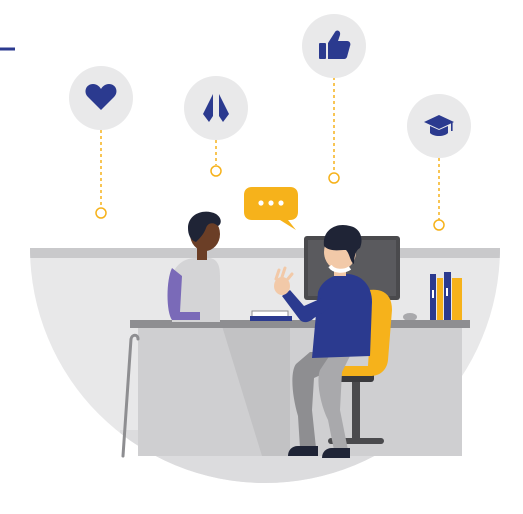 This screenshot has height=514, width=523. Describe the element at coordinates (216, 126) in the screenshot. I see `icon-praying-hands` at that location.